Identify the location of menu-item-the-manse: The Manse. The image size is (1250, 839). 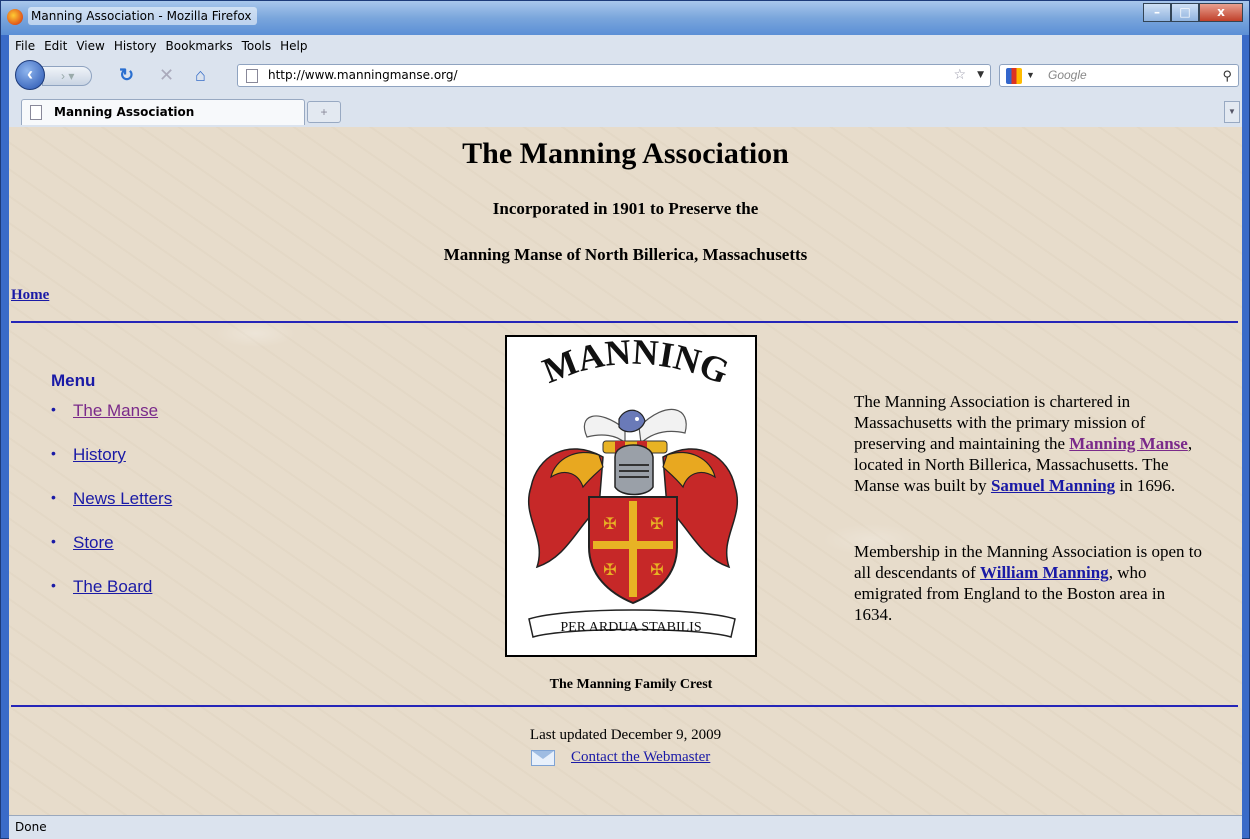
(111, 411).